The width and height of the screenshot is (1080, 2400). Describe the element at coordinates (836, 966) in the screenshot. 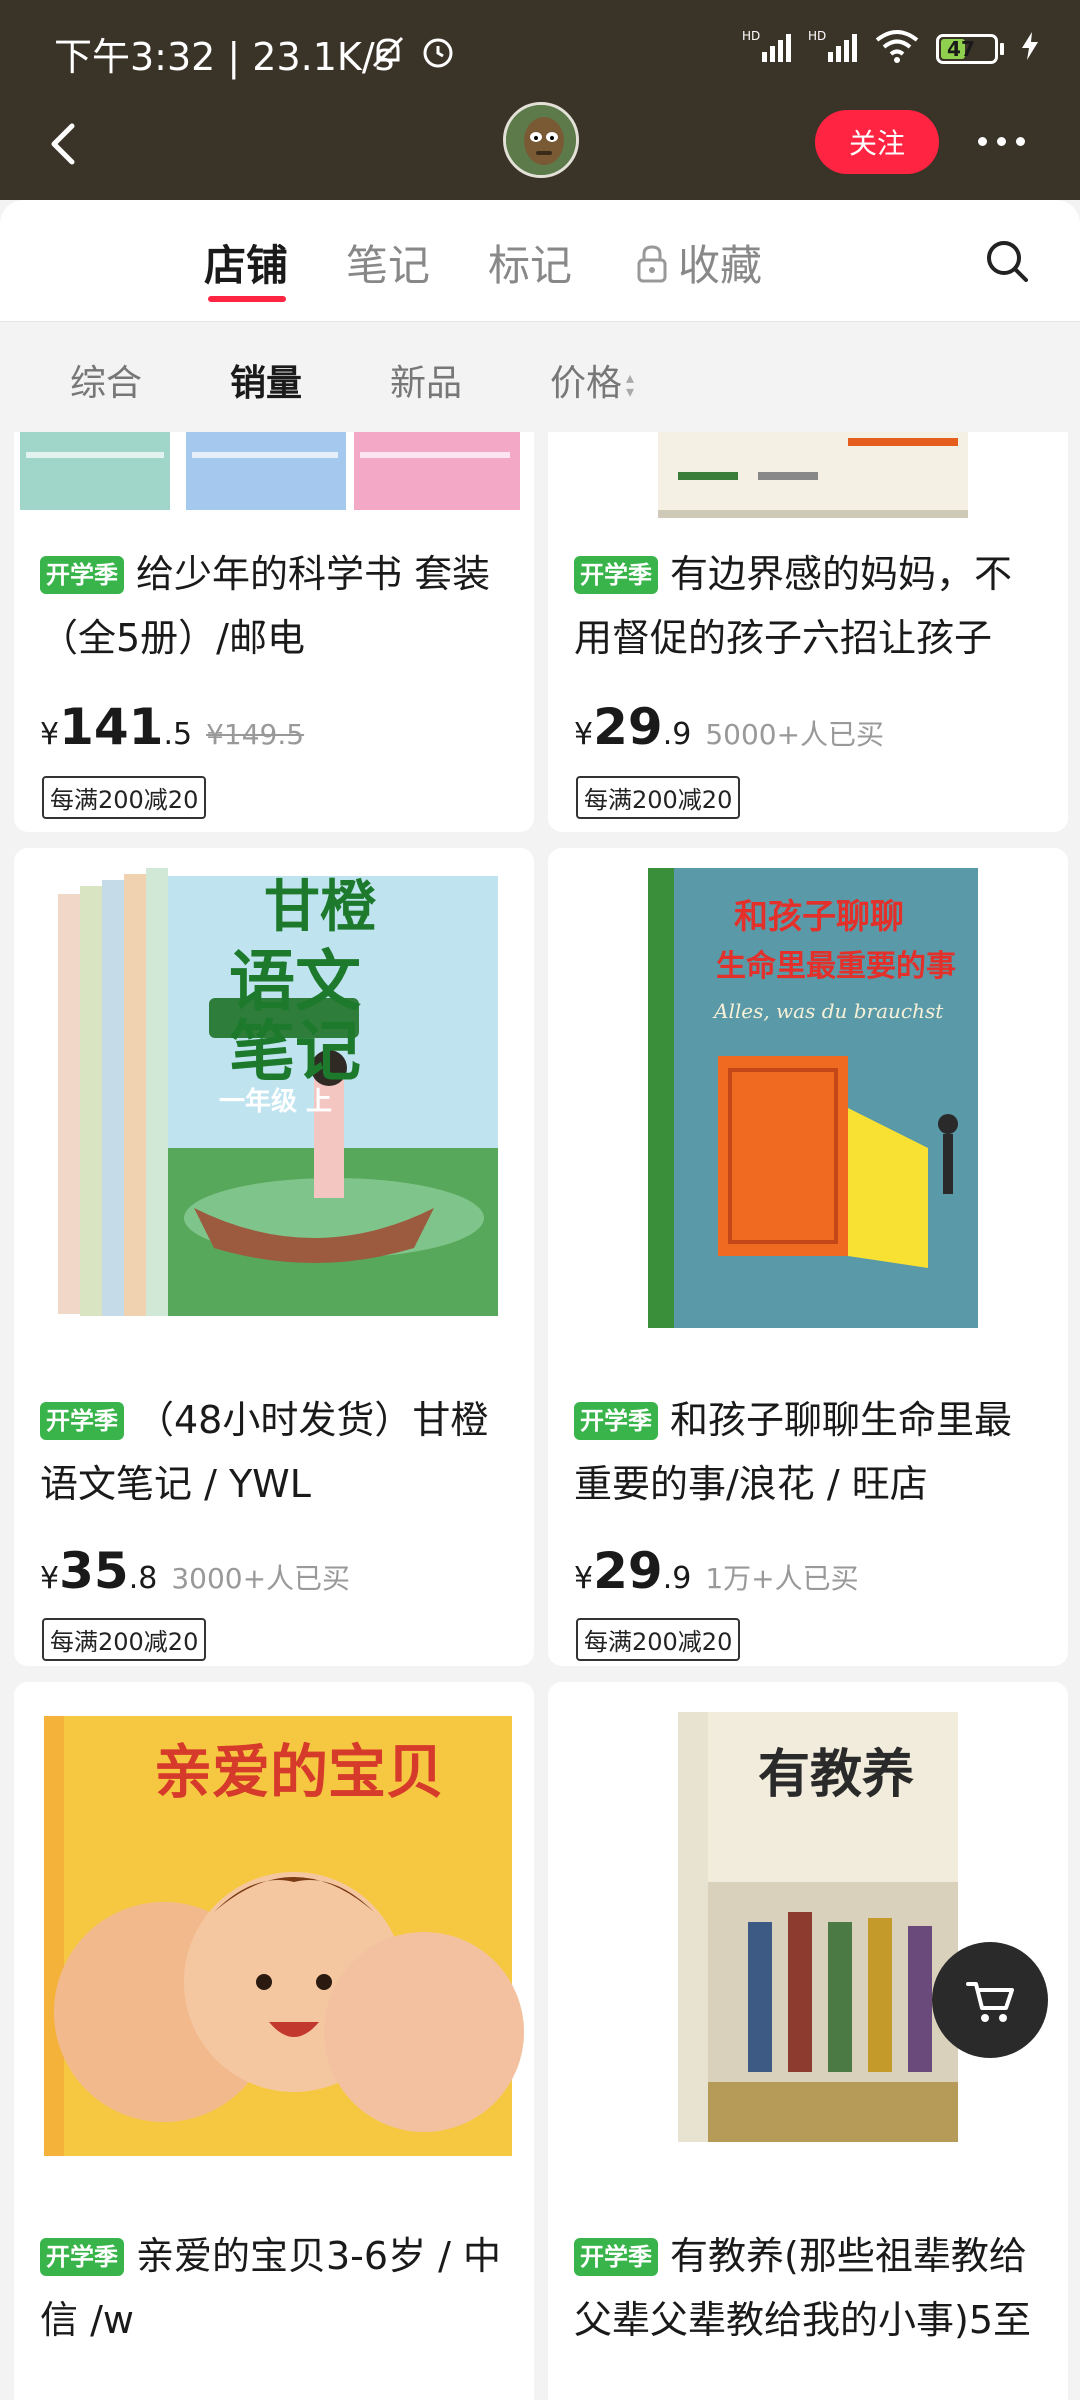

I see `cover-title-2: 生命里最重要的事` at that location.